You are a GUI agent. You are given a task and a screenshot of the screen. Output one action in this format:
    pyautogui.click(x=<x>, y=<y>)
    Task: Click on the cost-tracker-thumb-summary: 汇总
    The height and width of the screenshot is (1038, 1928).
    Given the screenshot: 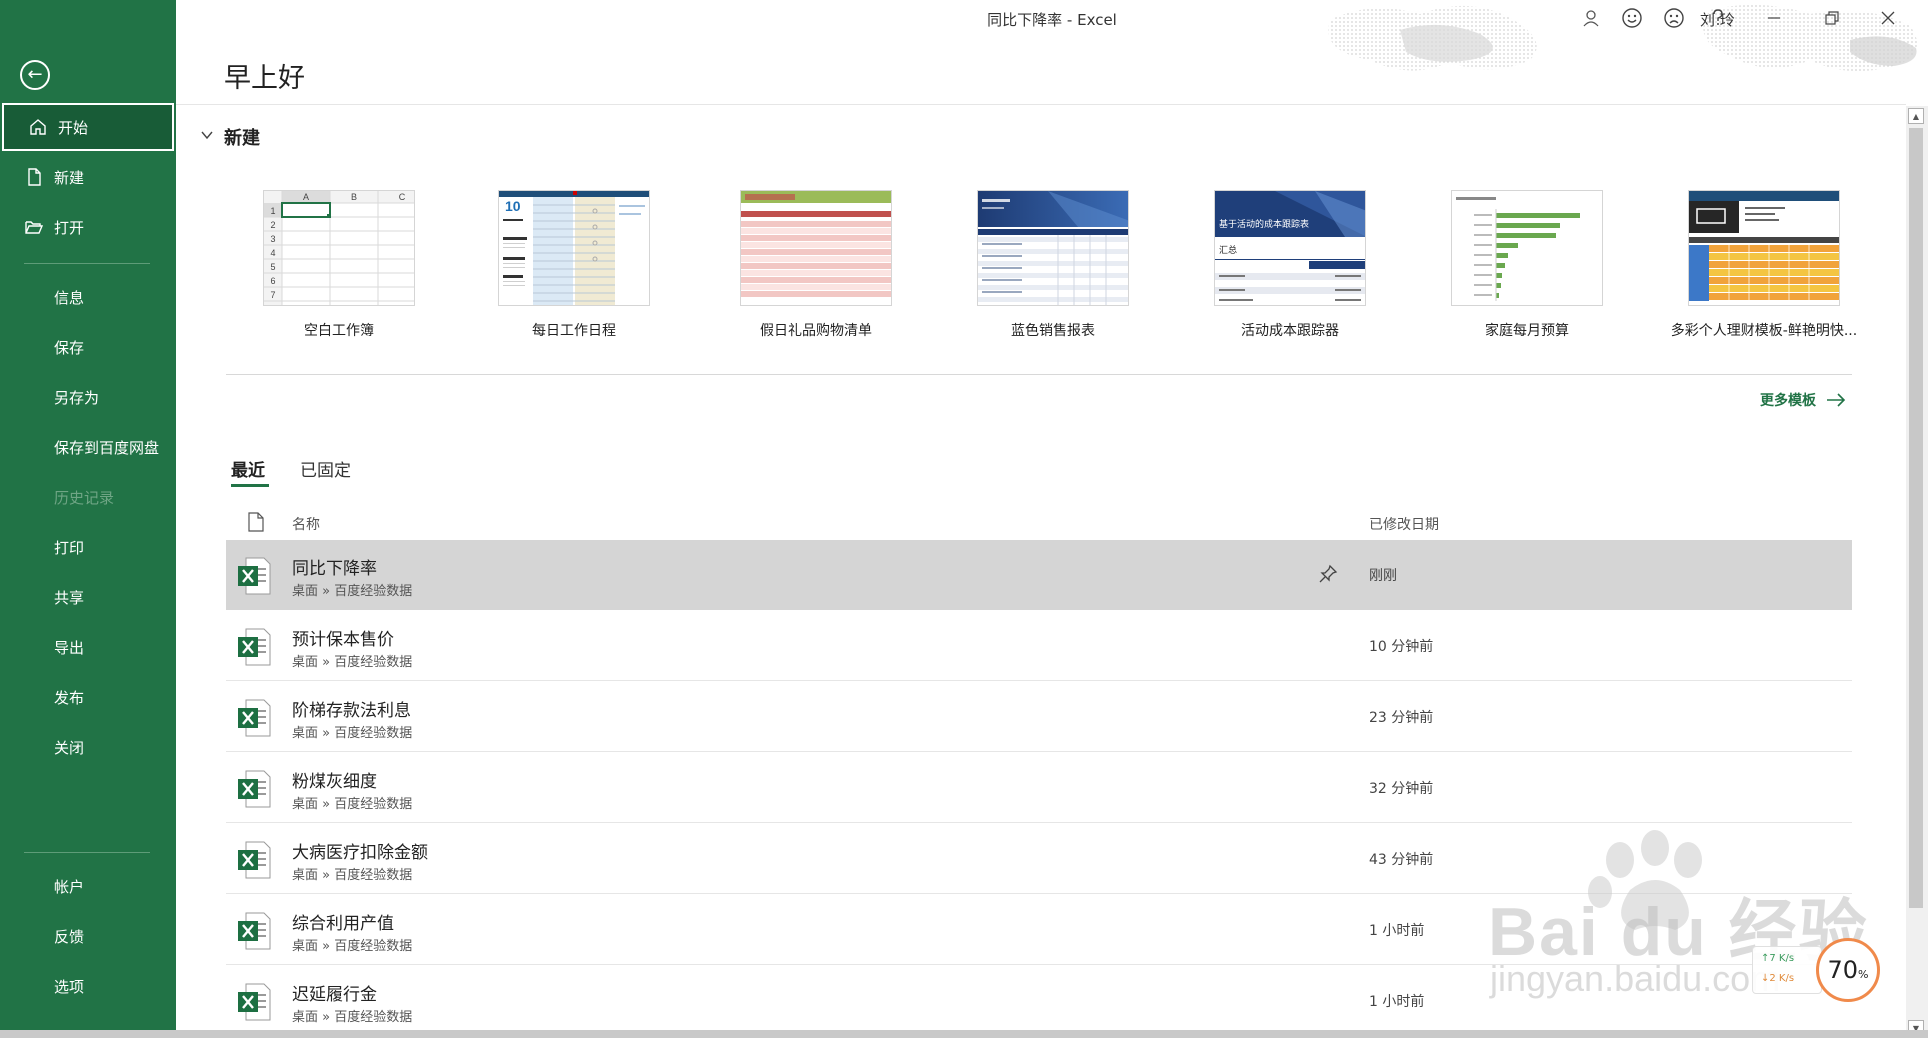 What is the action you would take?
    pyautogui.click(x=1228, y=250)
    